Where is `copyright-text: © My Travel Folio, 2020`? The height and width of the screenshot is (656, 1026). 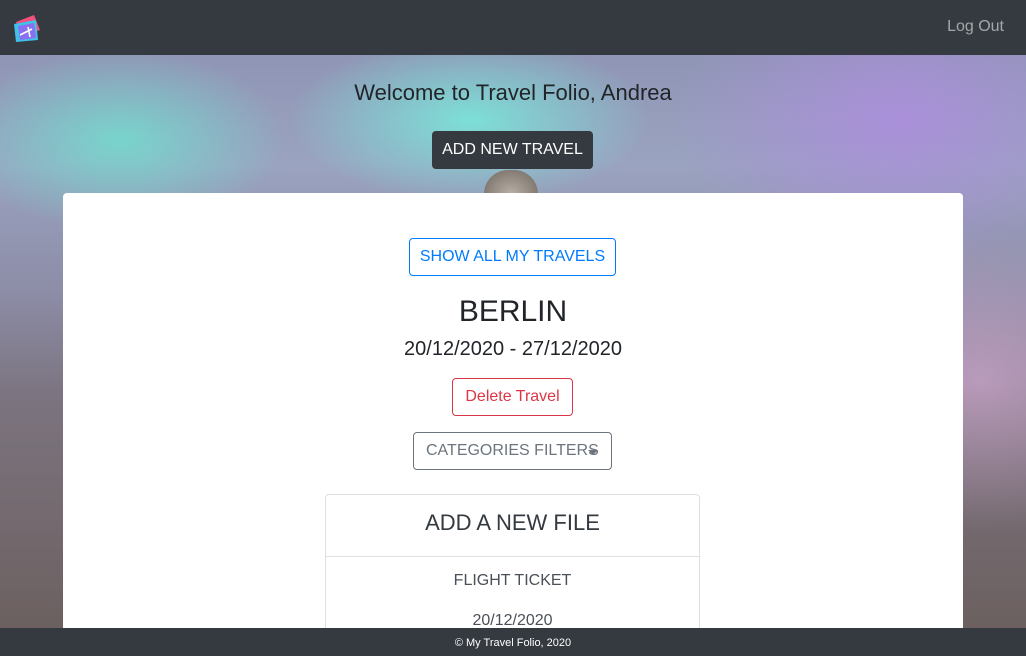 copyright-text: © My Travel Folio, 2020 is located at coordinates (513, 643).